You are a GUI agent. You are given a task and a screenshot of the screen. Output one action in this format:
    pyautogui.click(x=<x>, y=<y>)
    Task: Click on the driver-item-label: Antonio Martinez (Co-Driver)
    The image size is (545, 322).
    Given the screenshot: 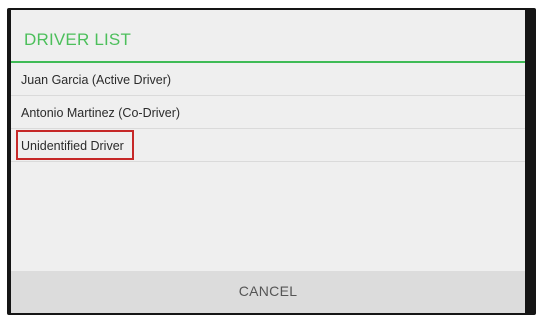 What is the action you would take?
    pyautogui.click(x=101, y=113)
    